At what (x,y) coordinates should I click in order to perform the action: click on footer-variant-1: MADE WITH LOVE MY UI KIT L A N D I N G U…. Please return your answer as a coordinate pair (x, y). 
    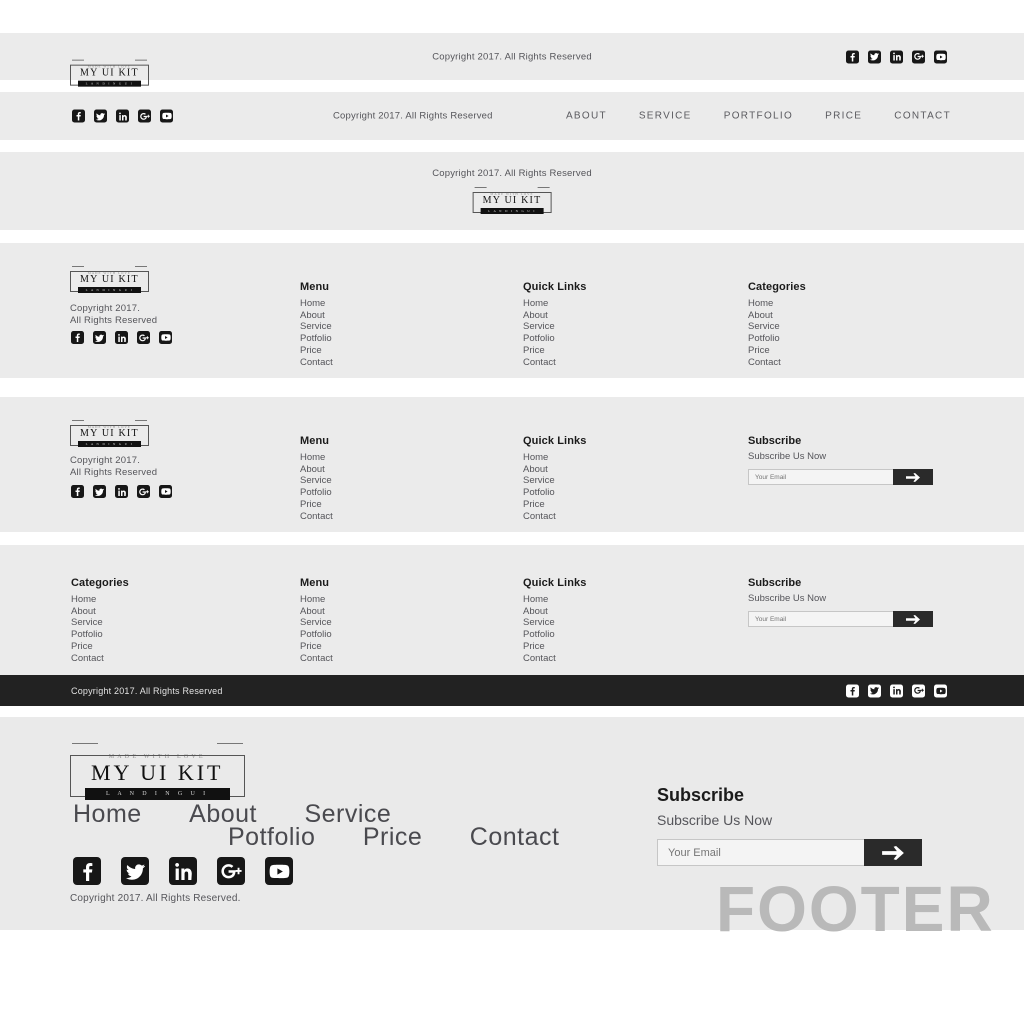
    Looking at the image, I should click on (512, 60).